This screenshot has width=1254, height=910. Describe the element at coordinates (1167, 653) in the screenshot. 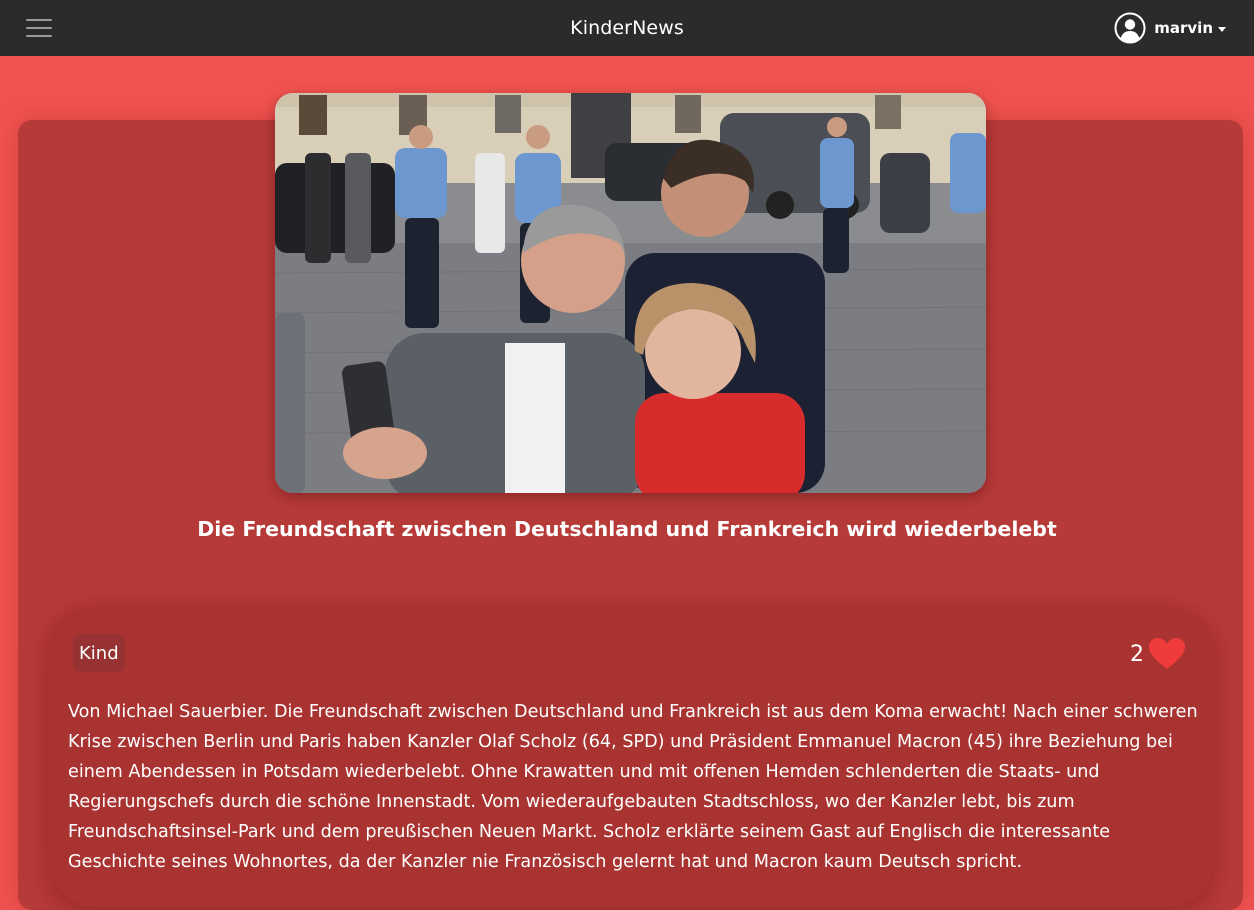

I see `heart-icon` at that location.